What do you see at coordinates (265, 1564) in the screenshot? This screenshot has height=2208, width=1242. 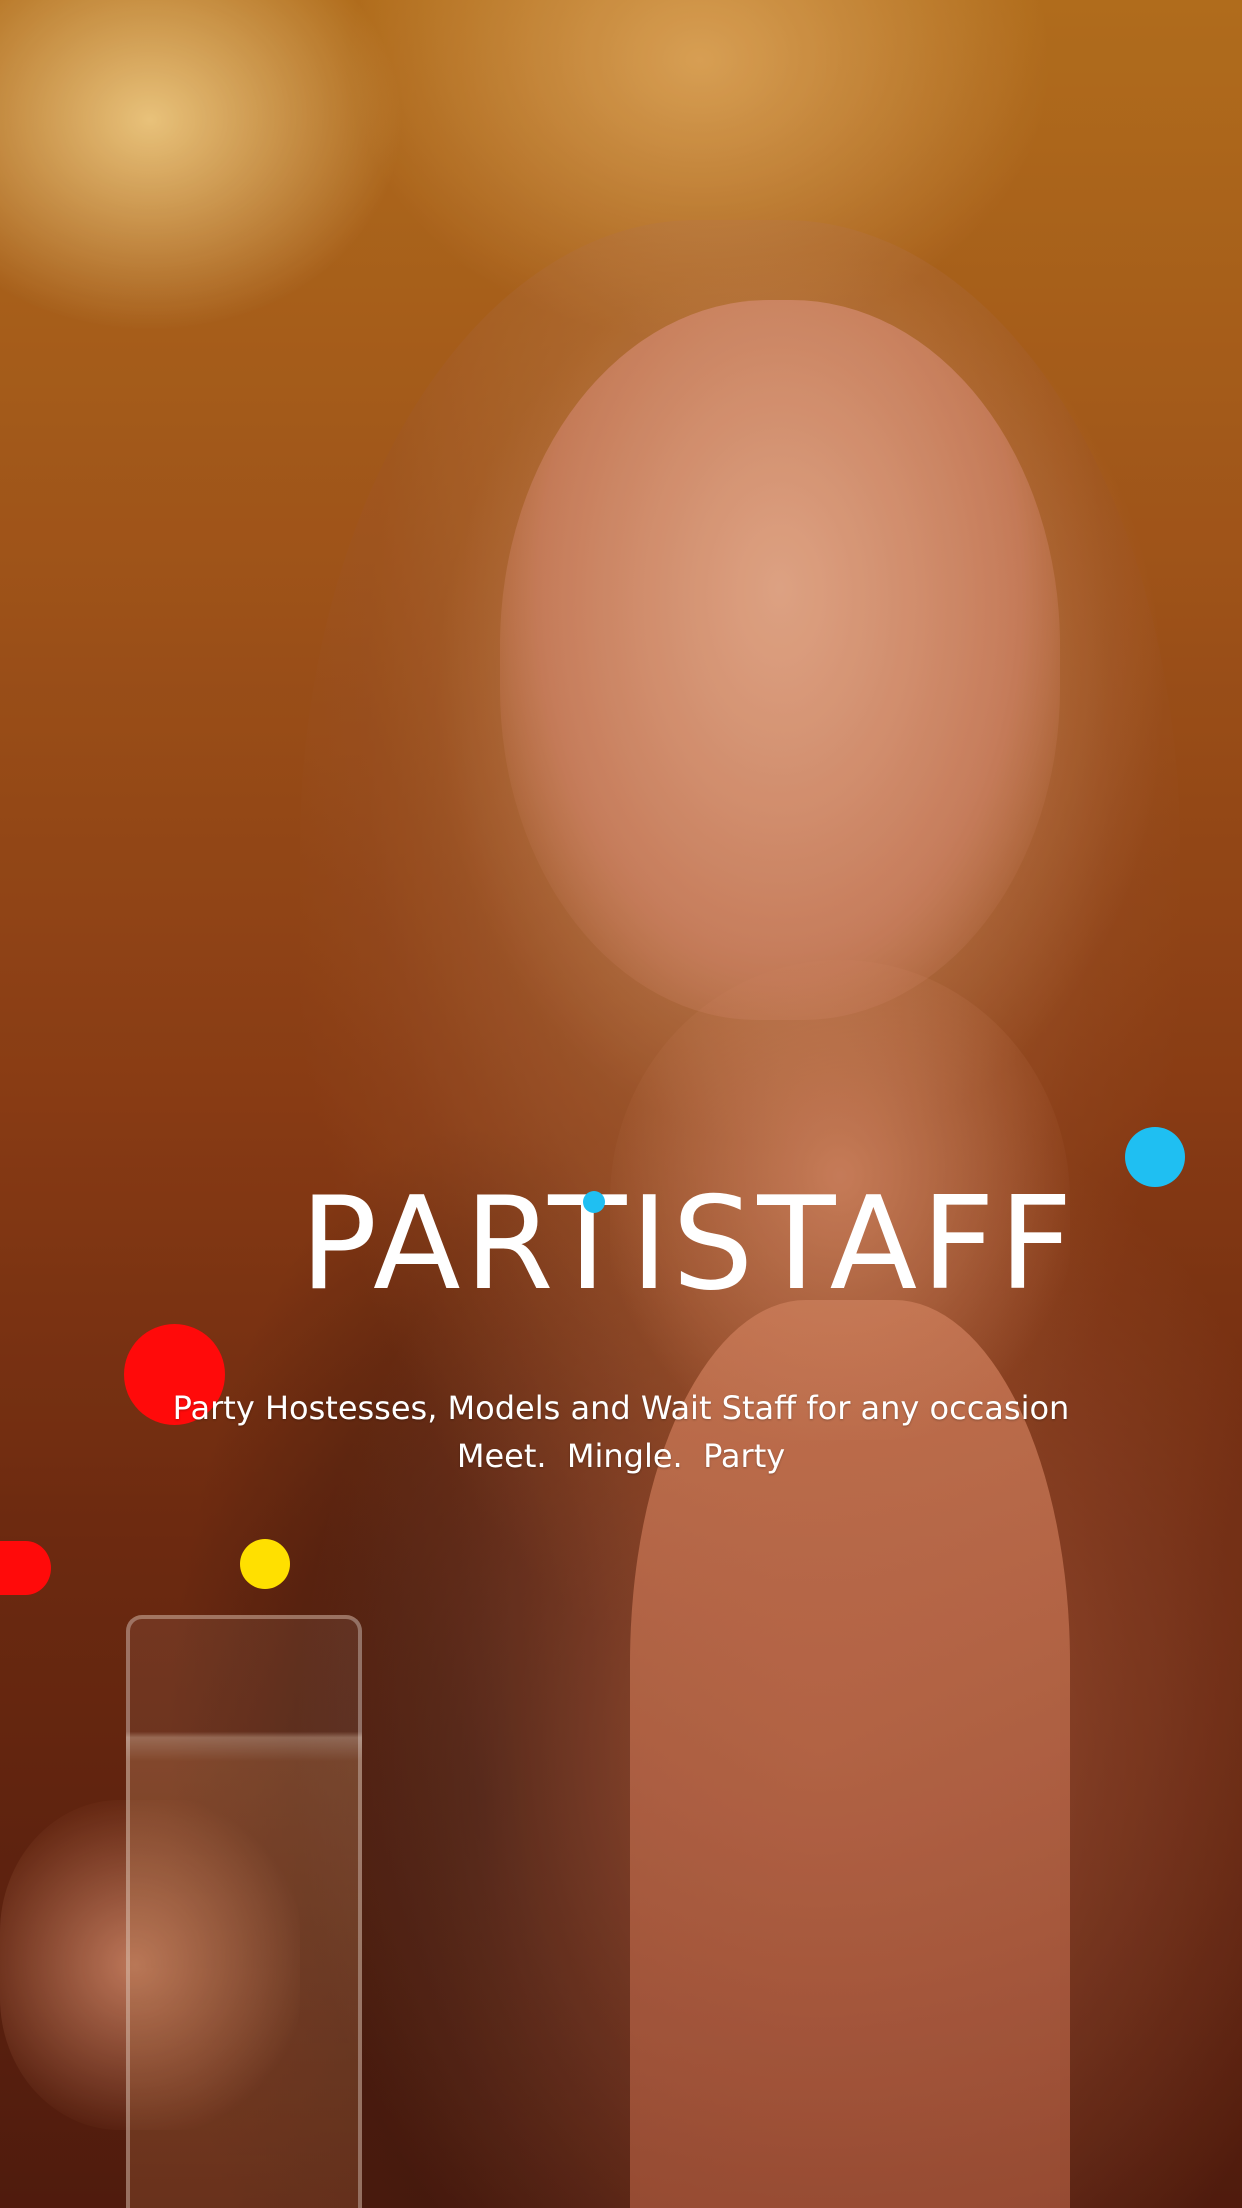 I see `decorative-dot-yellow` at bounding box center [265, 1564].